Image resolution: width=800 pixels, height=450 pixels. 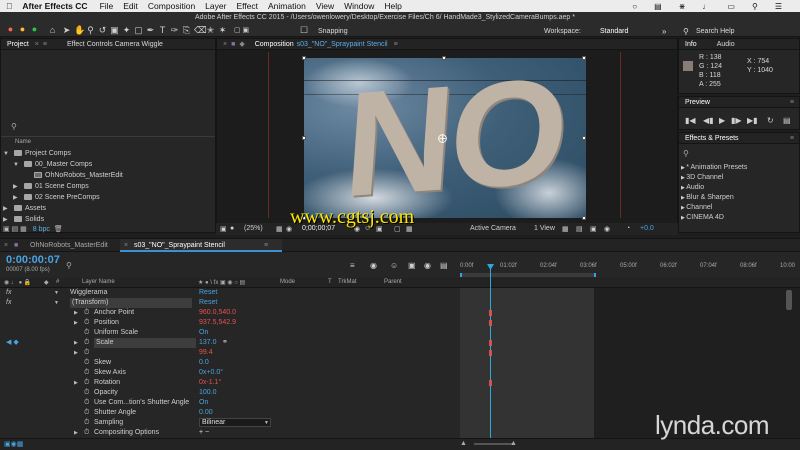 What do you see at coordinates (6, 229) in the screenshot?
I see `interpret-footage-icon: ▣` at bounding box center [6, 229].